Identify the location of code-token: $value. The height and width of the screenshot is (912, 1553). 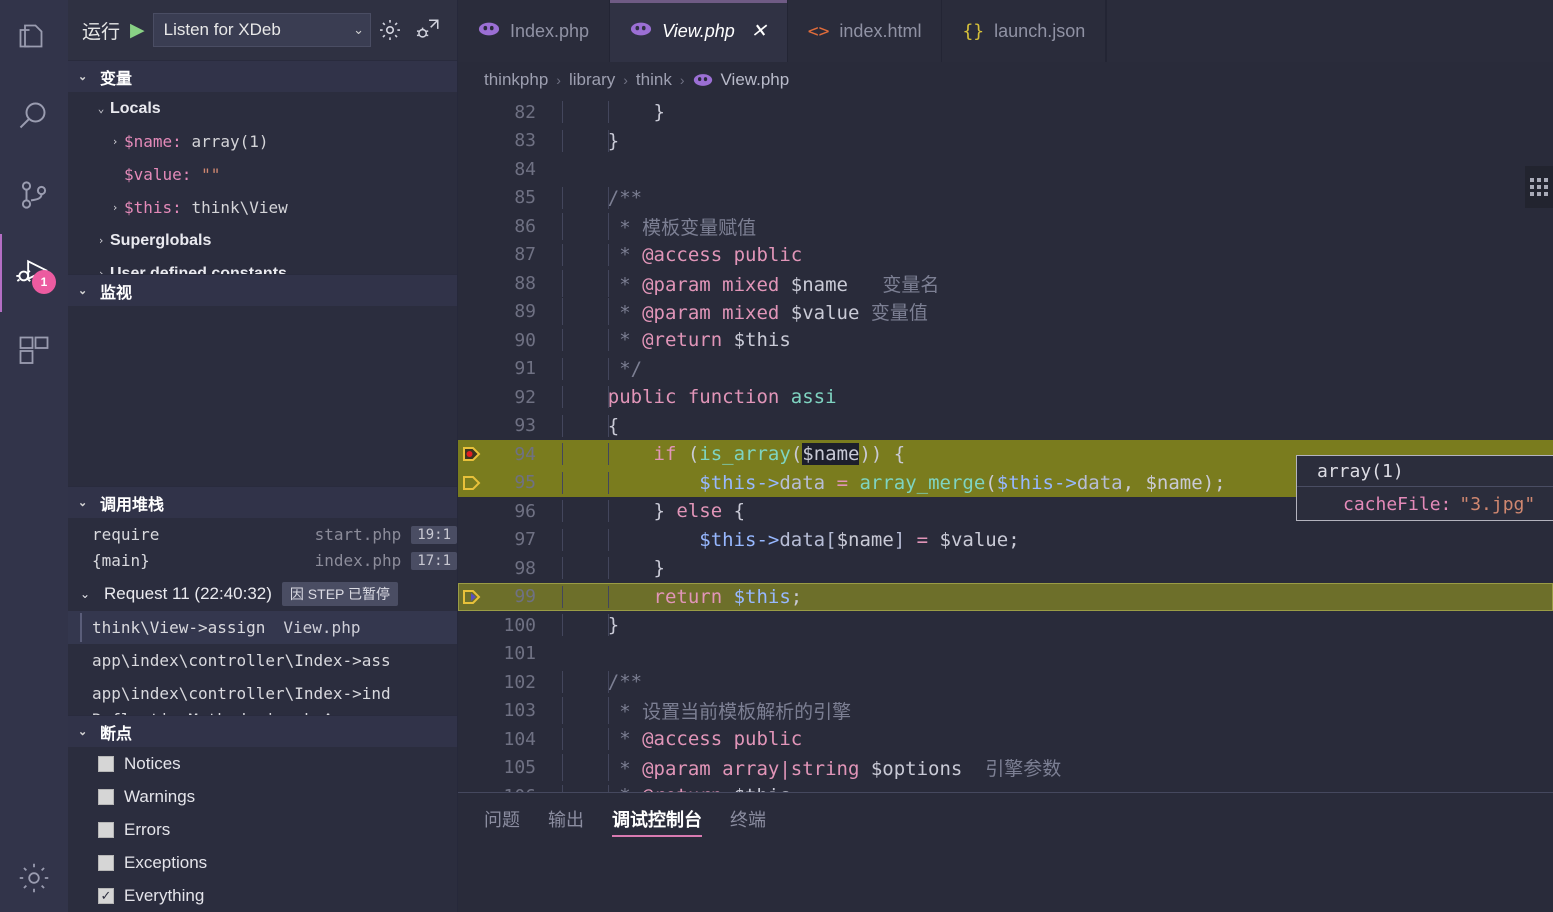
(819, 313).